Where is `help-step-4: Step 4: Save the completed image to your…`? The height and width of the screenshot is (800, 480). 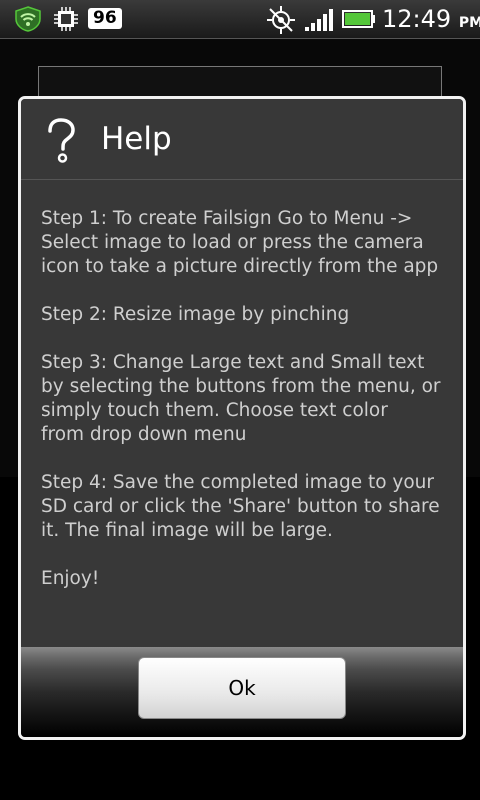
help-step-4: Step 4: Save the completed image to your… is located at coordinates (240, 506).